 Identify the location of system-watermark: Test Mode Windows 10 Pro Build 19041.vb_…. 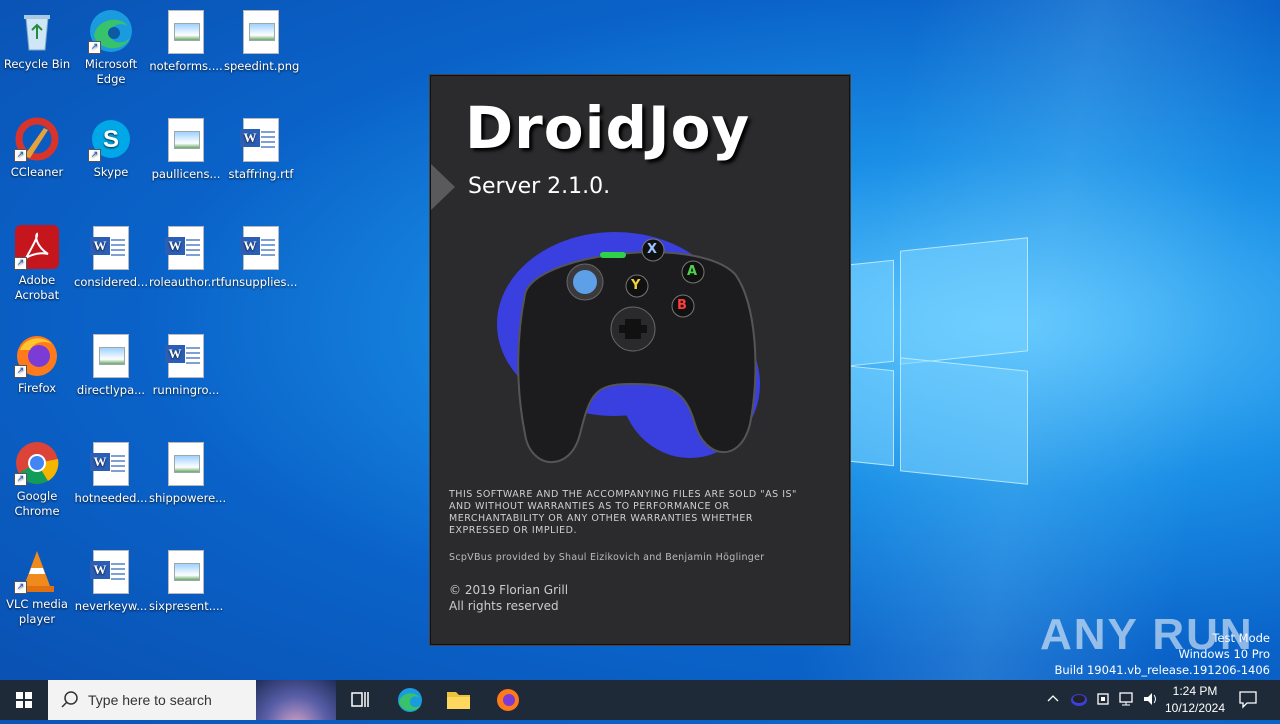
(1162, 654).